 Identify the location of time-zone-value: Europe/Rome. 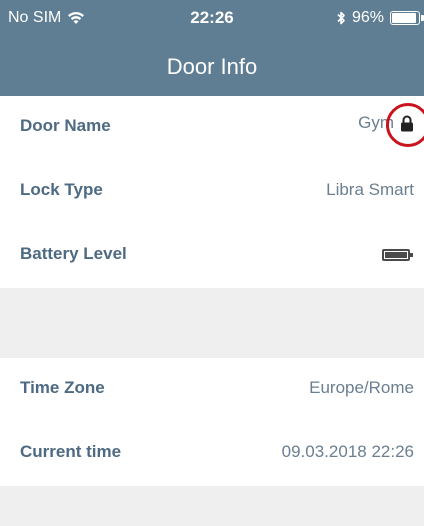
(361, 387).